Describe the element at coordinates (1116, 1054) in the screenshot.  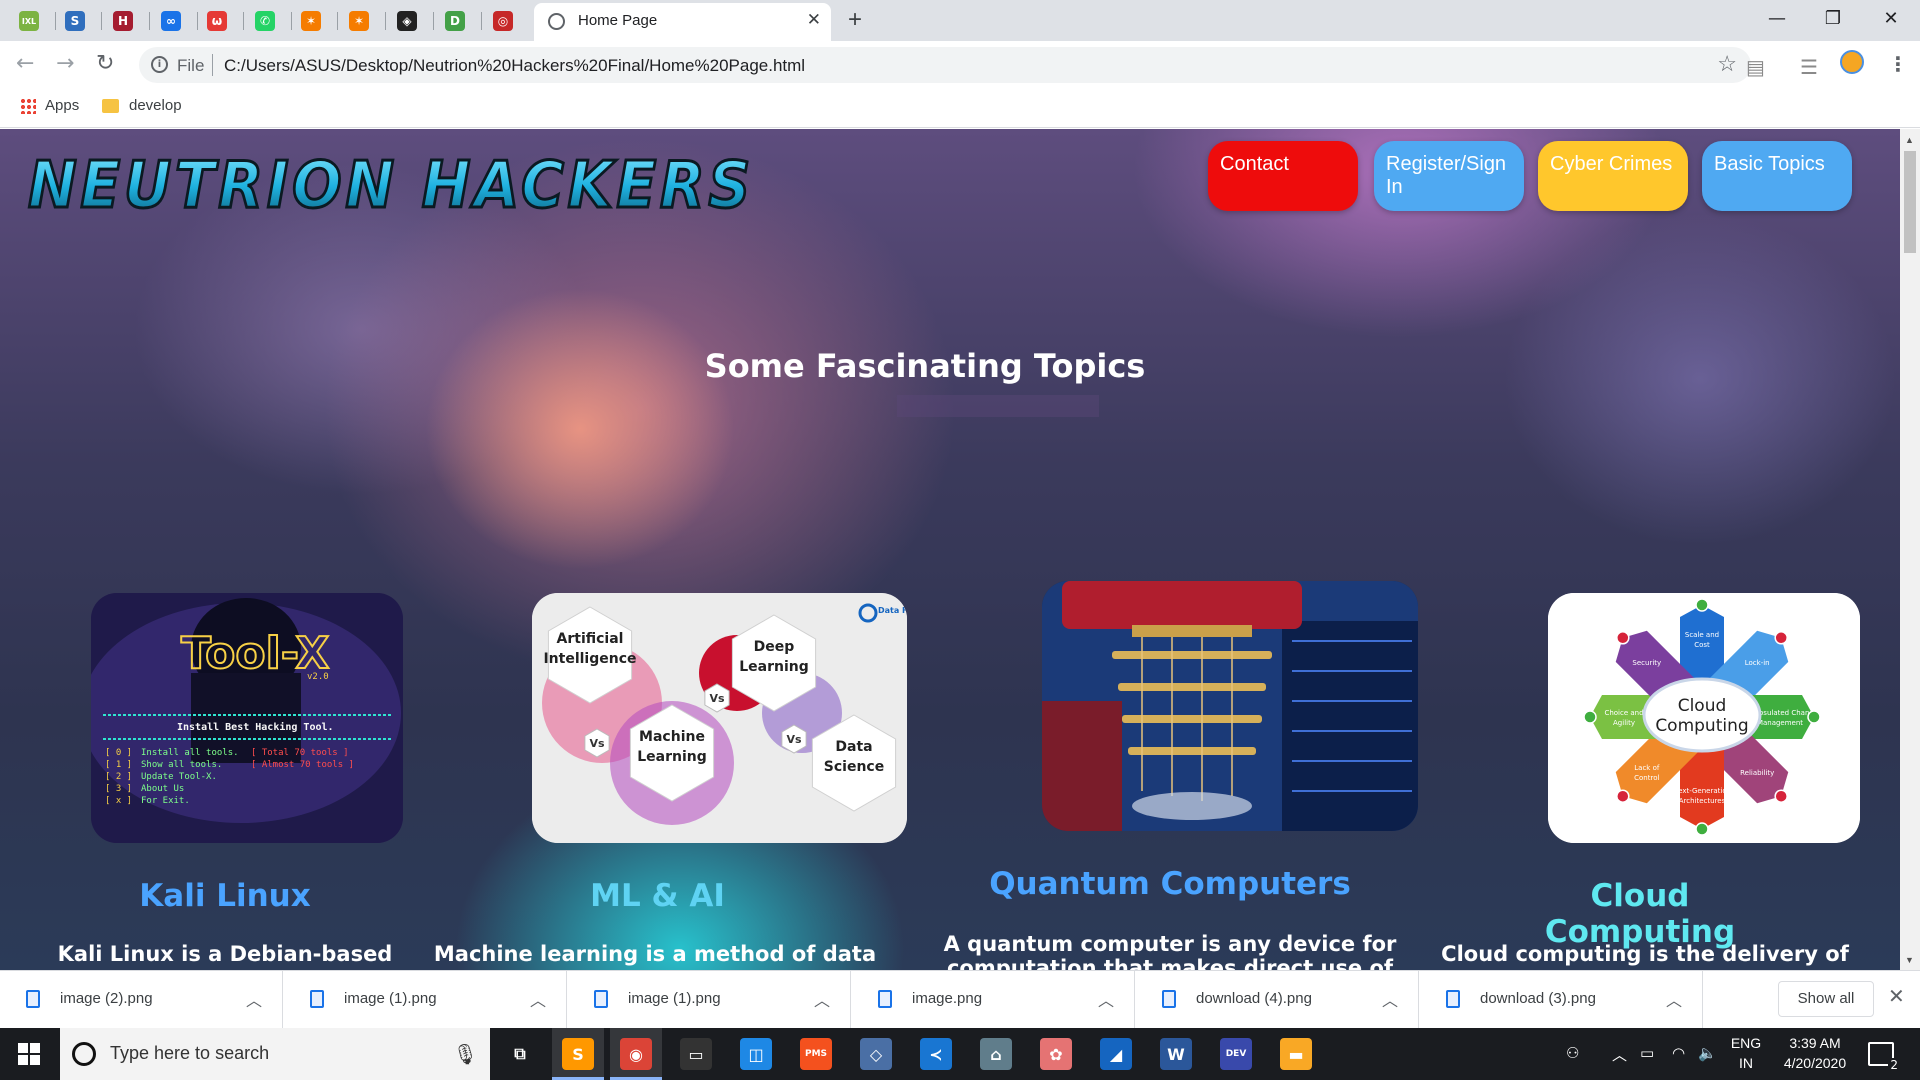
I see `shark-icon: ◢` at that location.